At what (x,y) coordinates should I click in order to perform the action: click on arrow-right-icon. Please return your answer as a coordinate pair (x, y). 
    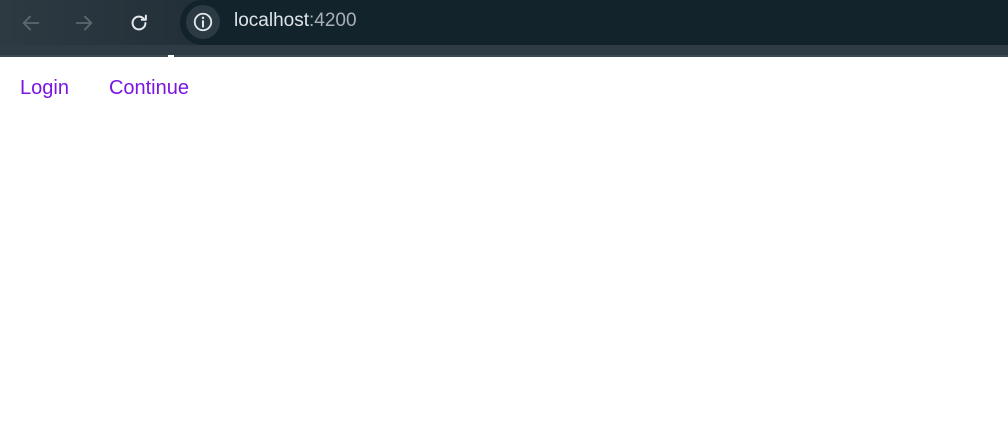
    Looking at the image, I should click on (84, 23).